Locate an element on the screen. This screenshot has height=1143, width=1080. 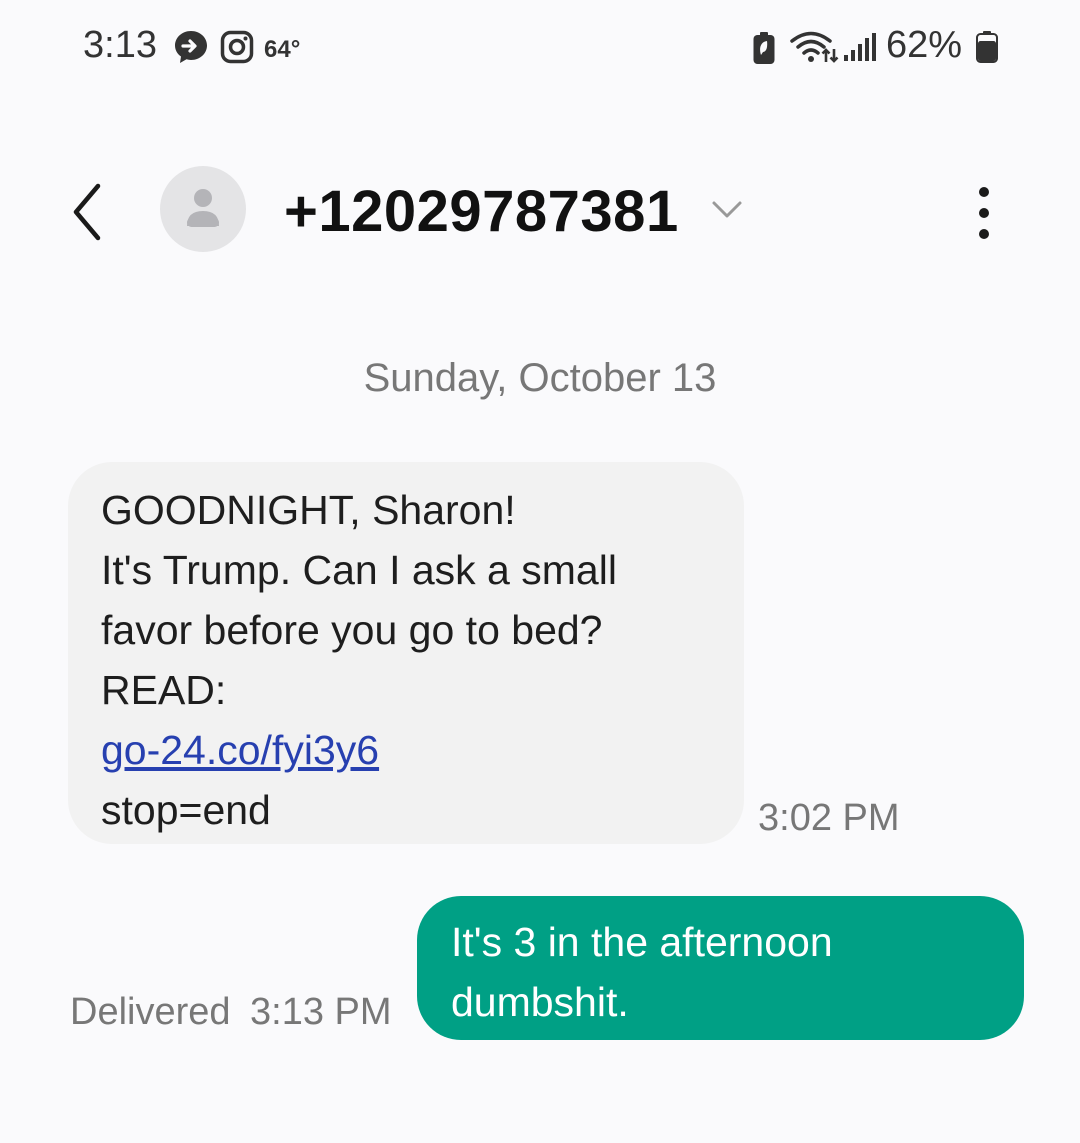
message-line: It's 3 in the afternoon is located at coordinates (642, 942).